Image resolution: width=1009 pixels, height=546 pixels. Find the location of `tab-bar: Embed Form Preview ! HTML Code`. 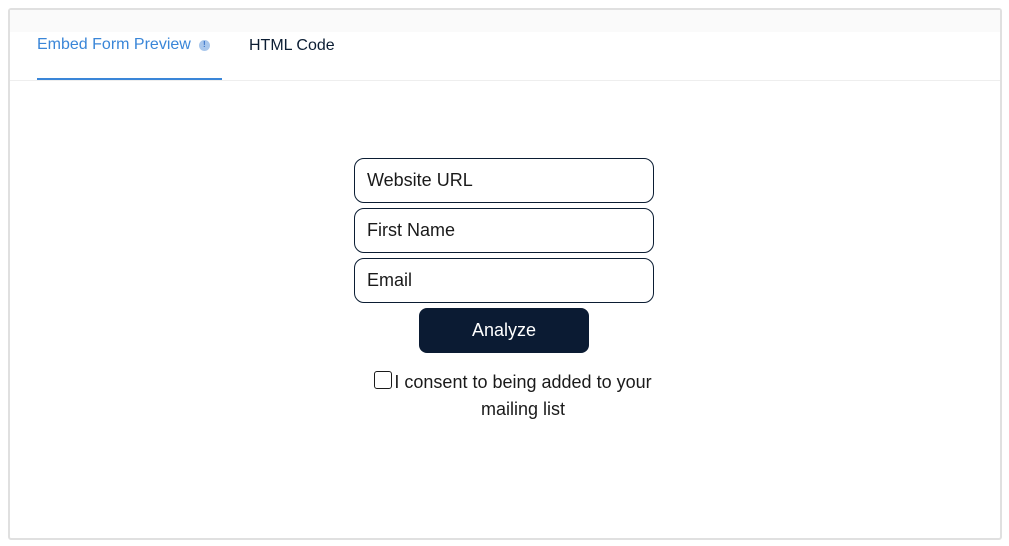

tab-bar: Embed Form Preview ! HTML Code is located at coordinates (505, 56).